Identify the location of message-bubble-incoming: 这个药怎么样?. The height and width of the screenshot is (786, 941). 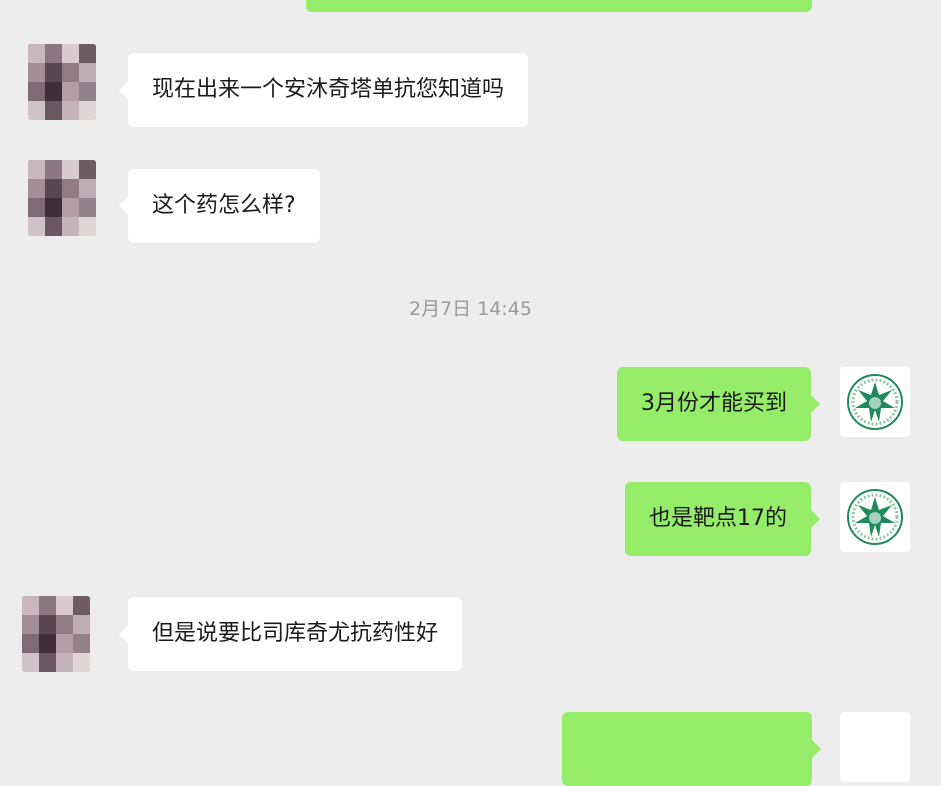
(219, 206).